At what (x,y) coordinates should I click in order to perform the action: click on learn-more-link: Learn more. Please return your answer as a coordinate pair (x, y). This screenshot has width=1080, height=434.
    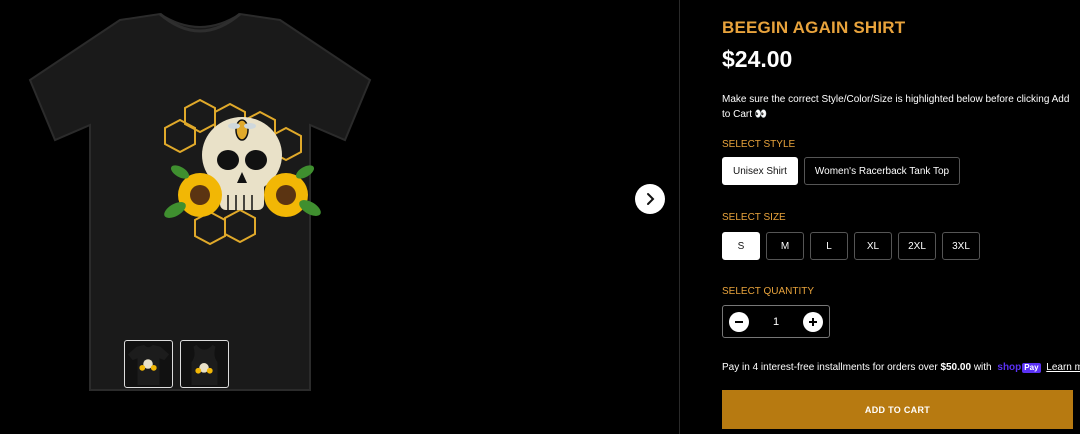
    Looking at the image, I should click on (1063, 367).